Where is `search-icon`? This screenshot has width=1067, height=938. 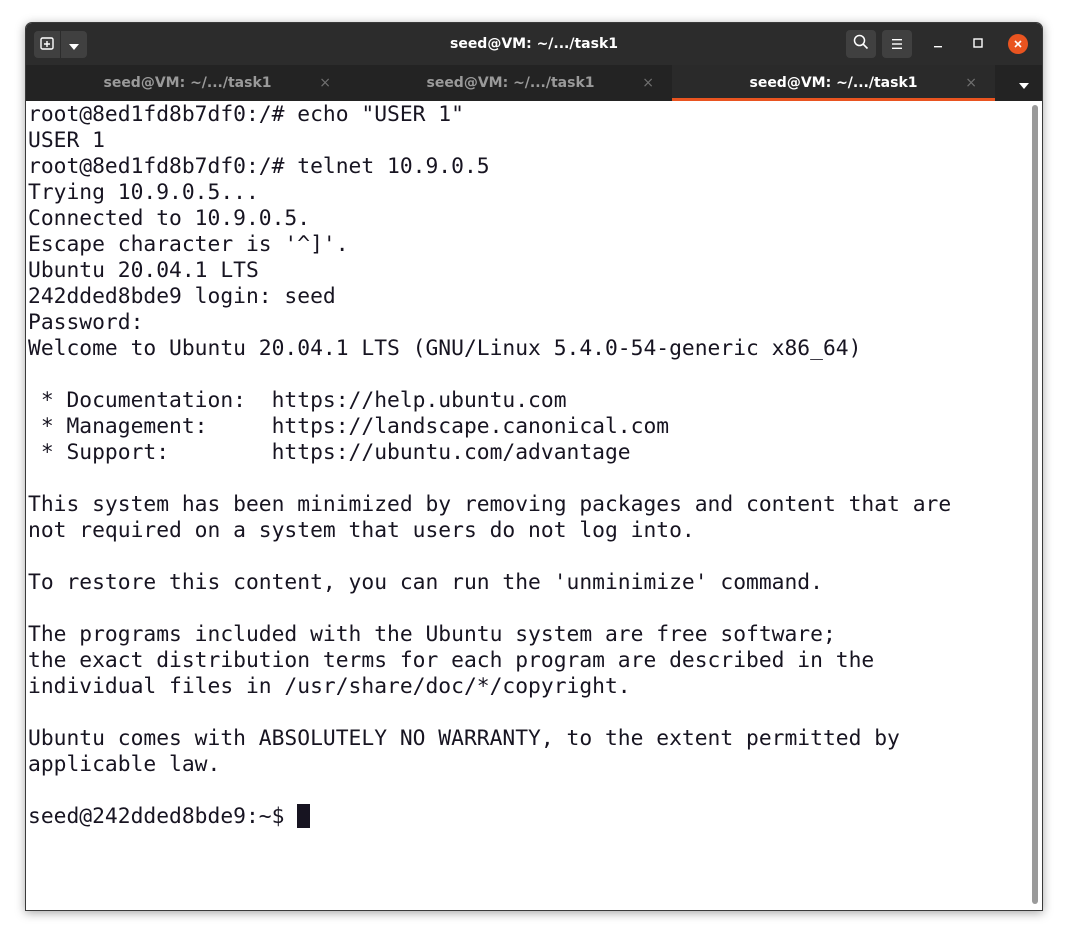 search-icon is located at coordinates (861, 44).